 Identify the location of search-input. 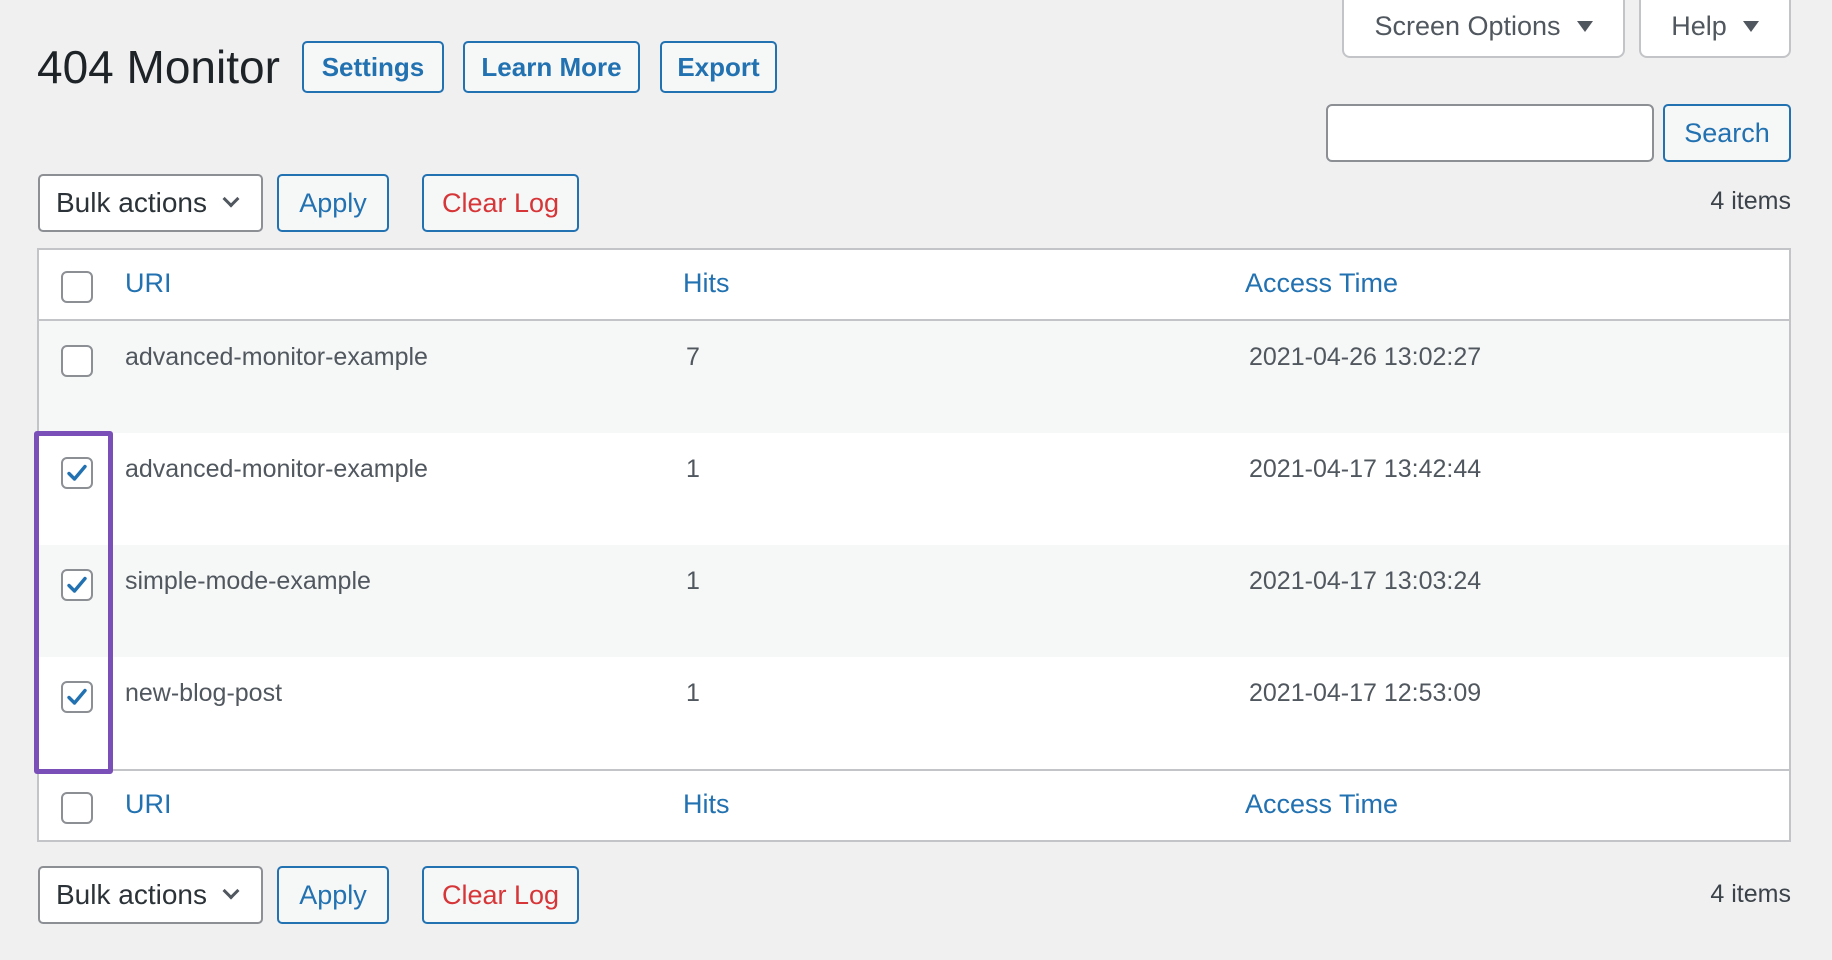
(1490, 133).